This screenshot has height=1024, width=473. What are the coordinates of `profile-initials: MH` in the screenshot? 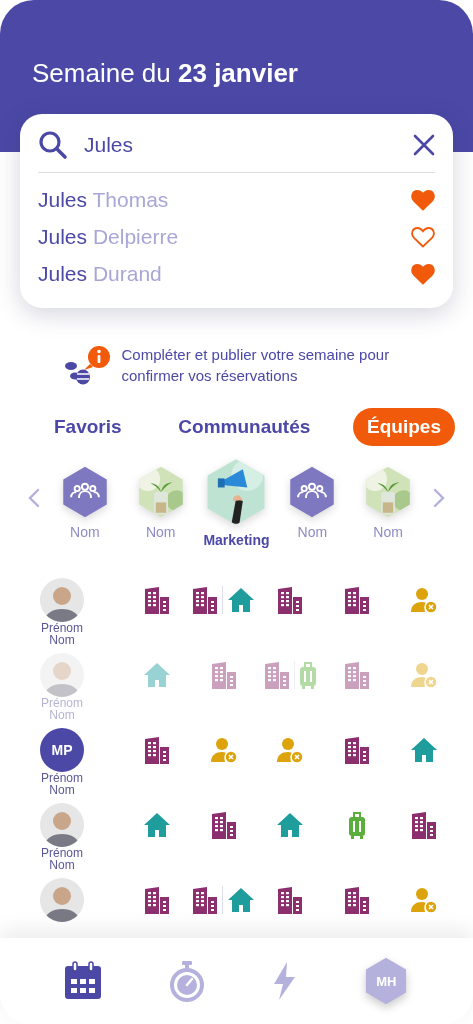 It's located at (386, 981).